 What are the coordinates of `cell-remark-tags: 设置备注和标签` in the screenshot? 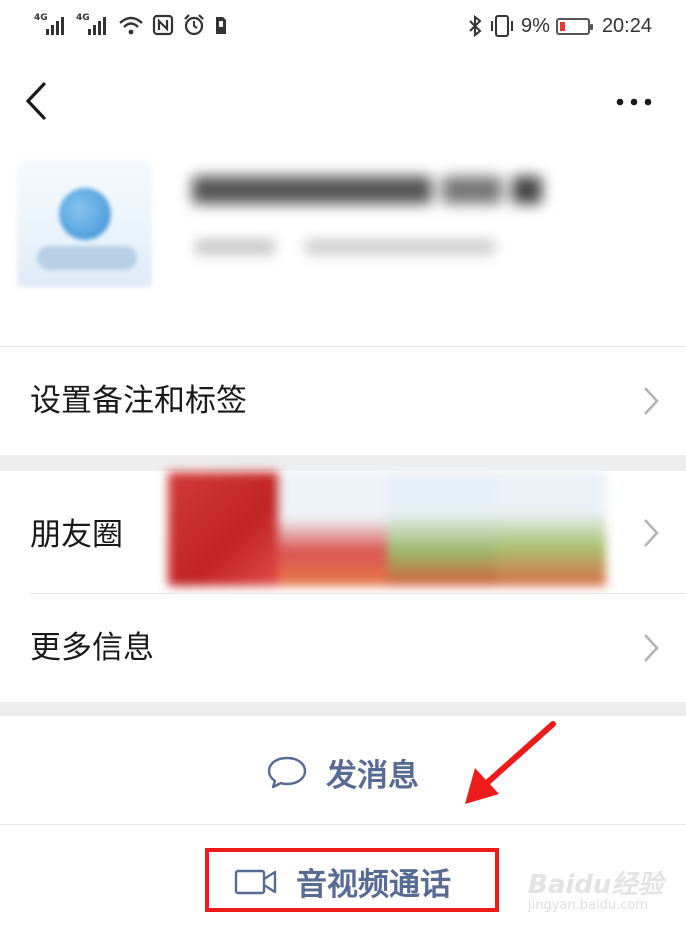 It's located at (343, 401).